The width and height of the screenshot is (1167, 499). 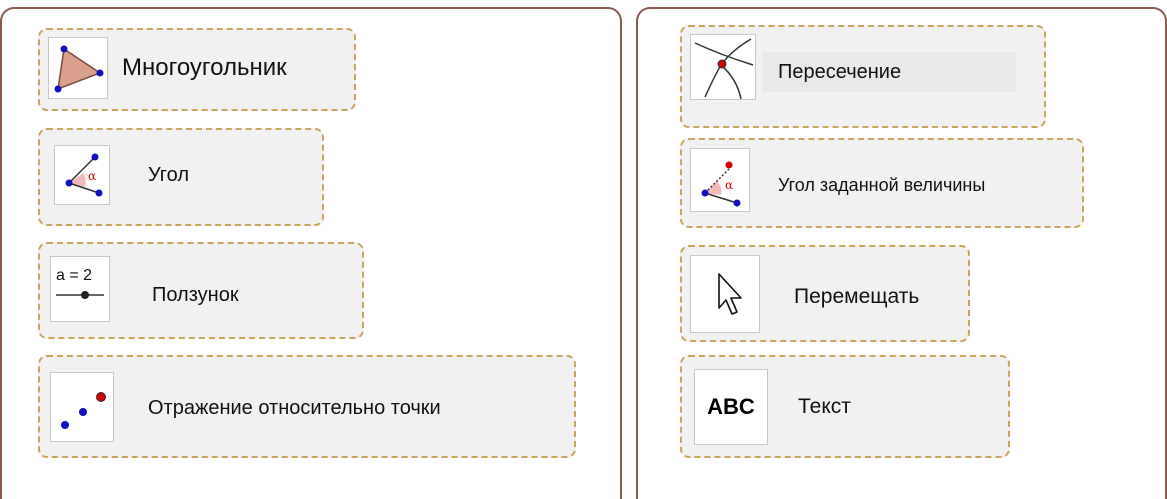 I want to click on tool-label: Пересечение, so click(x=840, y=72).